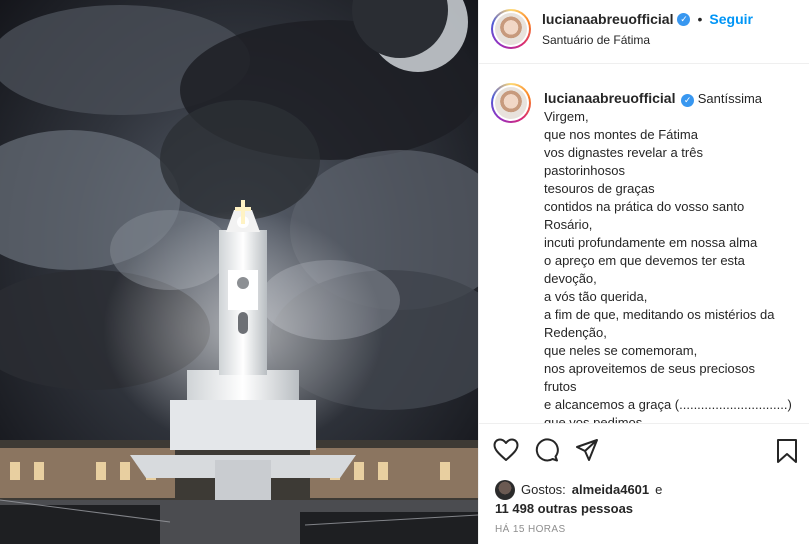 The height and width of the screenshot is (544, 809). What do you see at coordinates (584, 170) in the screenshot?
I see `caption-line: pastorinhosos` at bounding box center [584, 170].